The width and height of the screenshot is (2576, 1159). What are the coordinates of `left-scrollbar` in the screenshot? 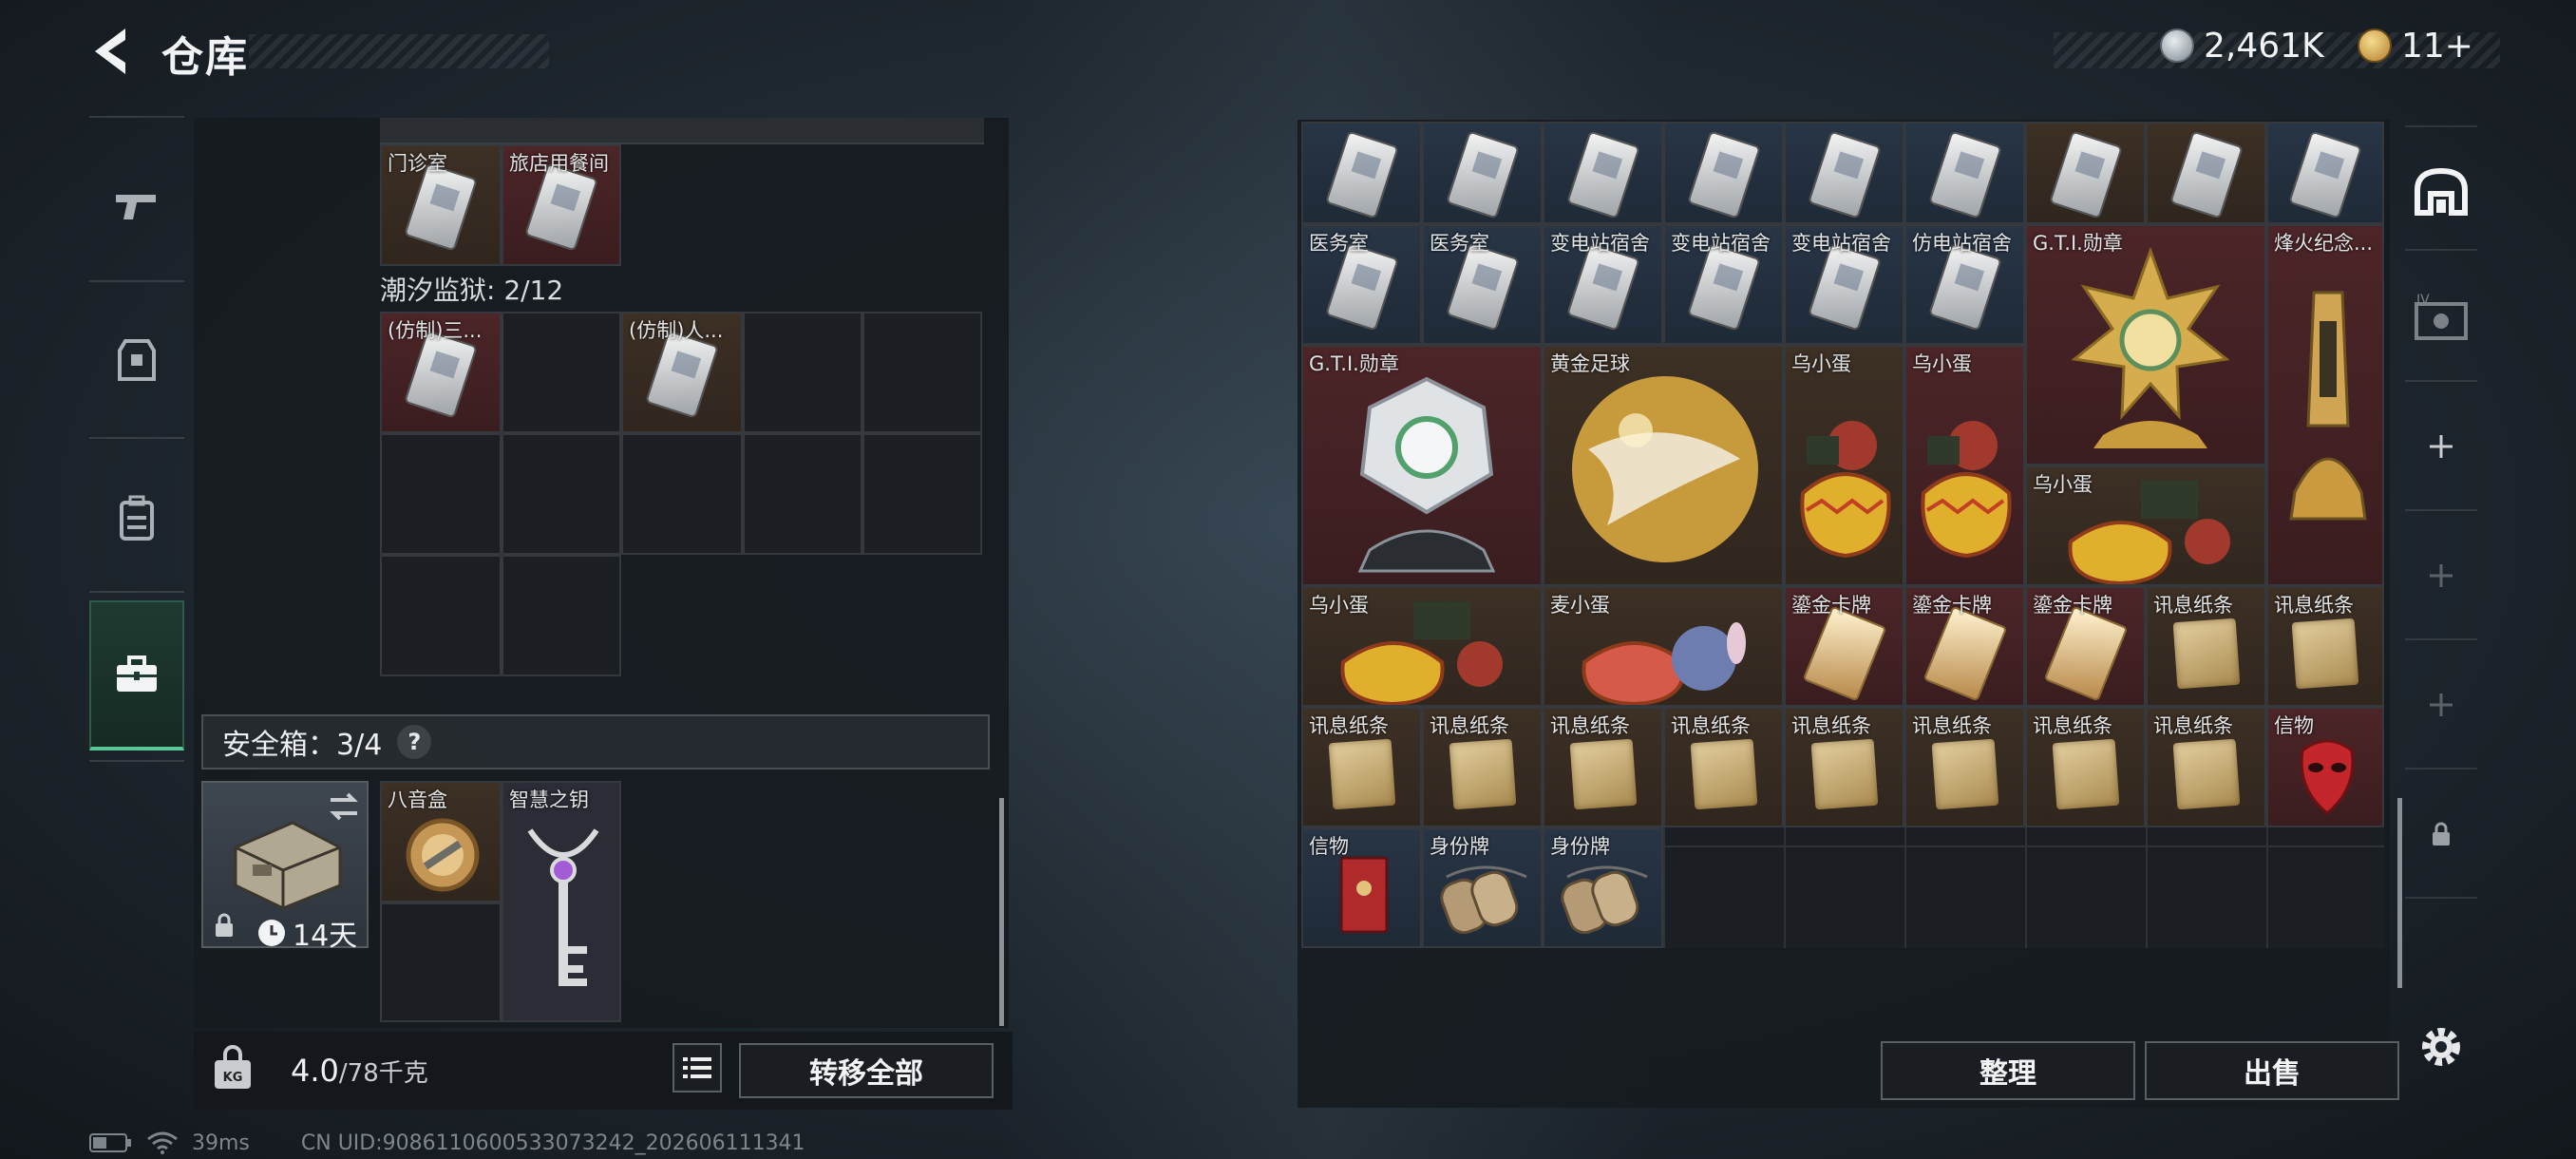 It's located at (1001, 912).